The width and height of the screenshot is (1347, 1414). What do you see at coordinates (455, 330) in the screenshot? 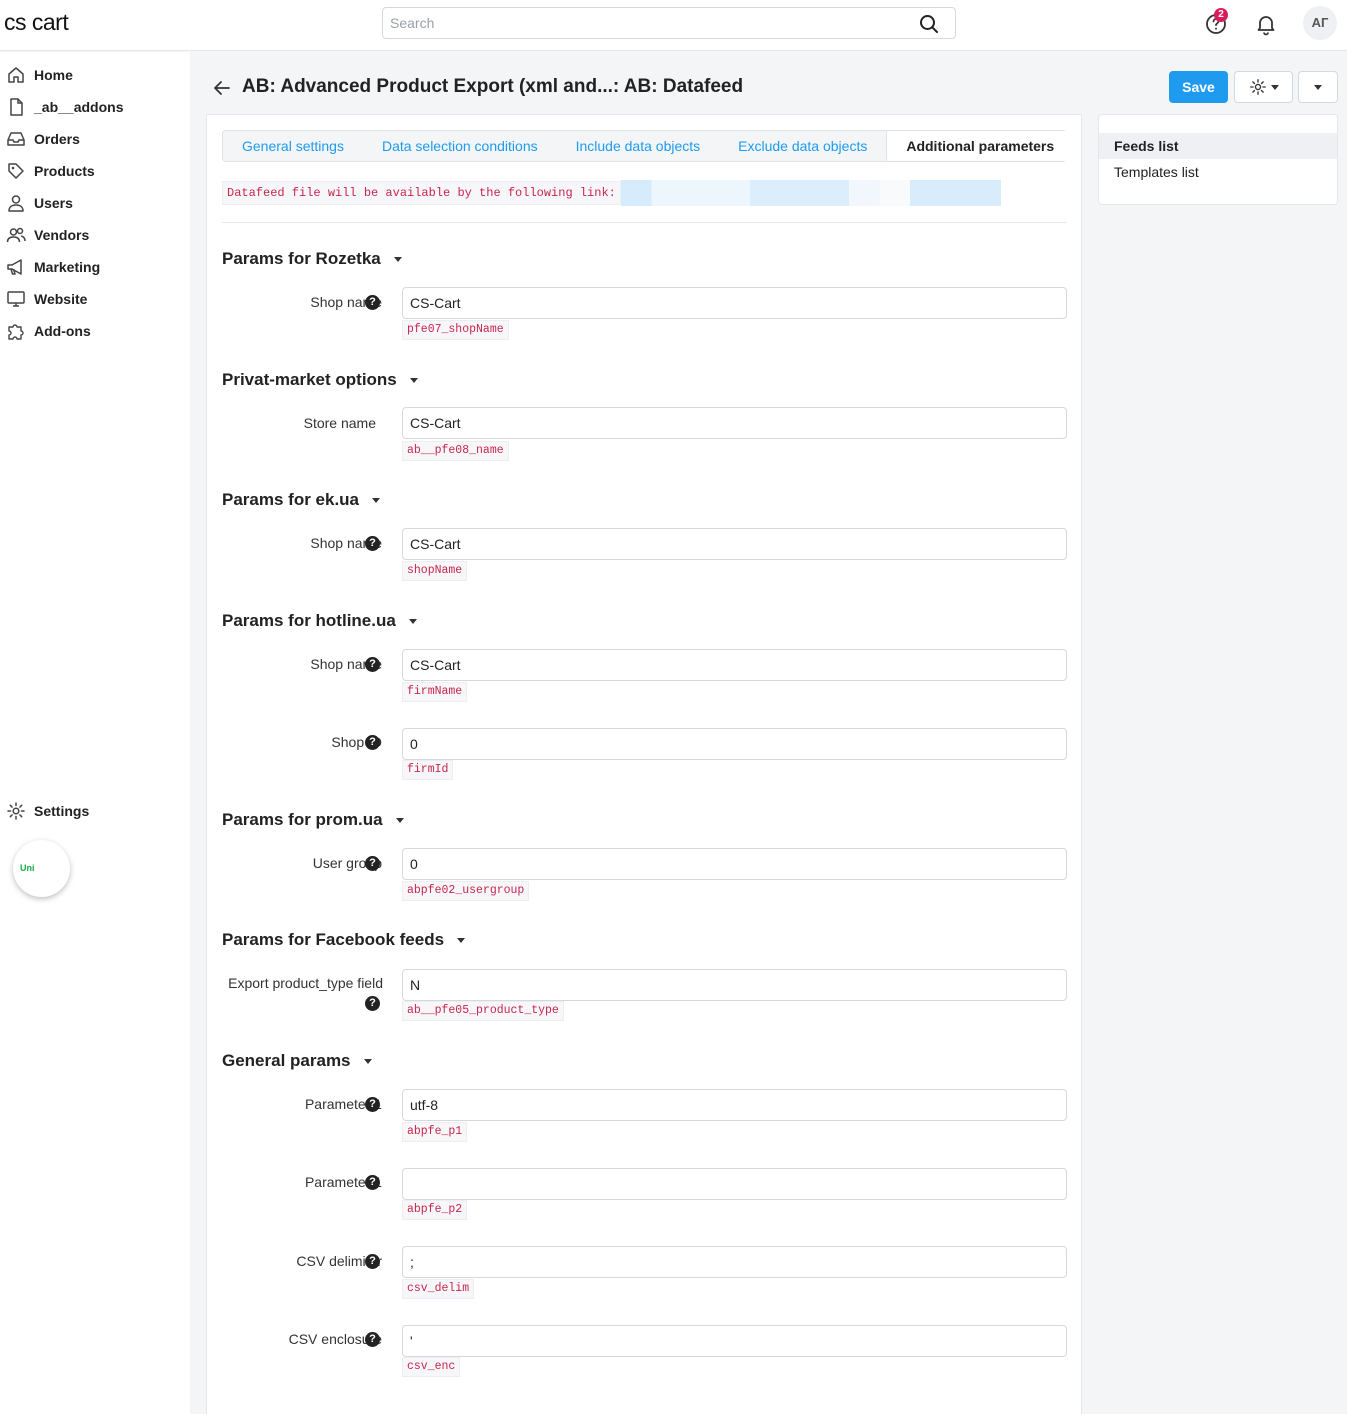
I see `param-key-tag: pfe07_shopName` at bounding box center [455, 330].